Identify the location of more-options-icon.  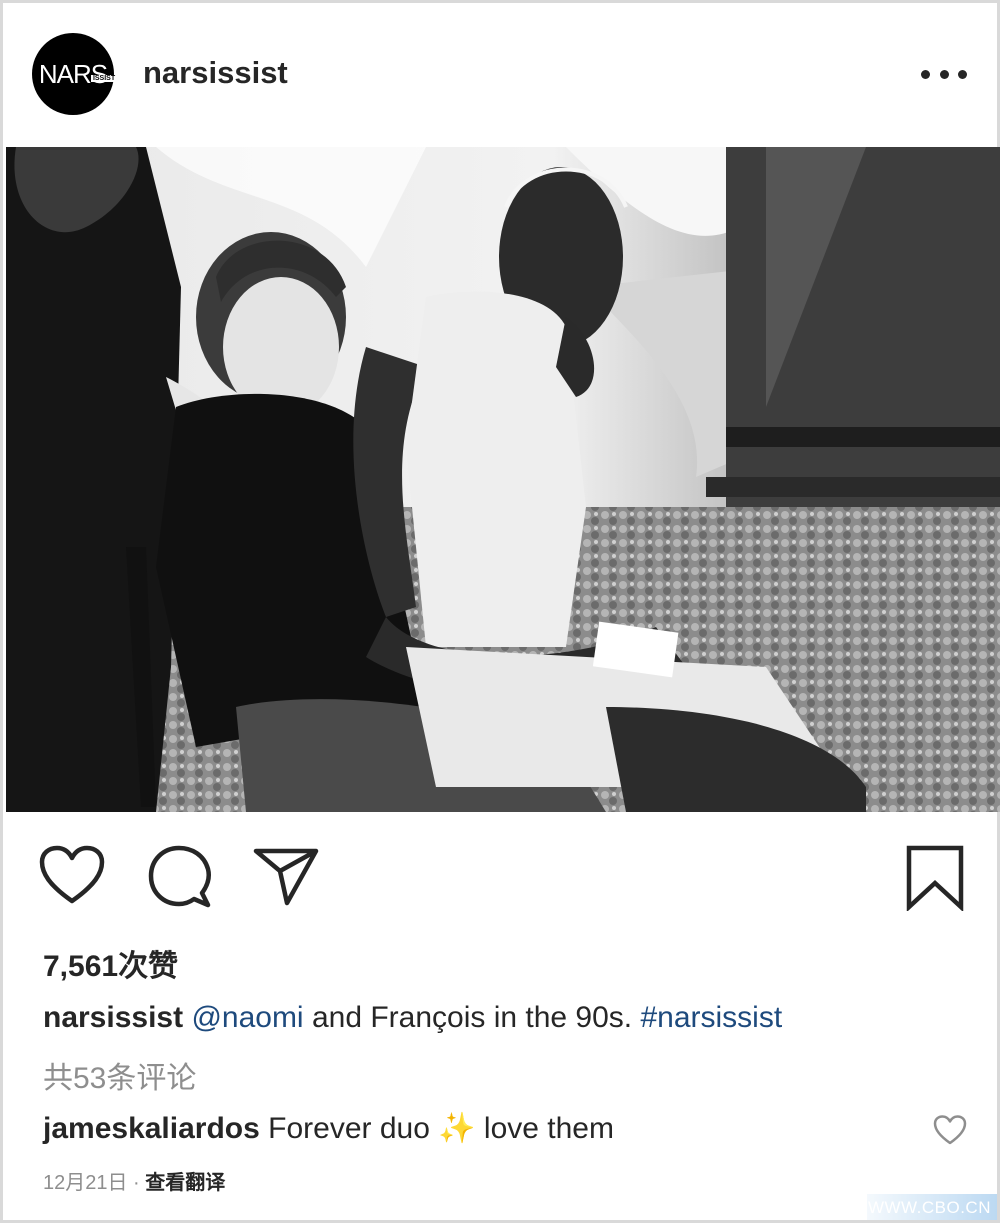
(944, 74).